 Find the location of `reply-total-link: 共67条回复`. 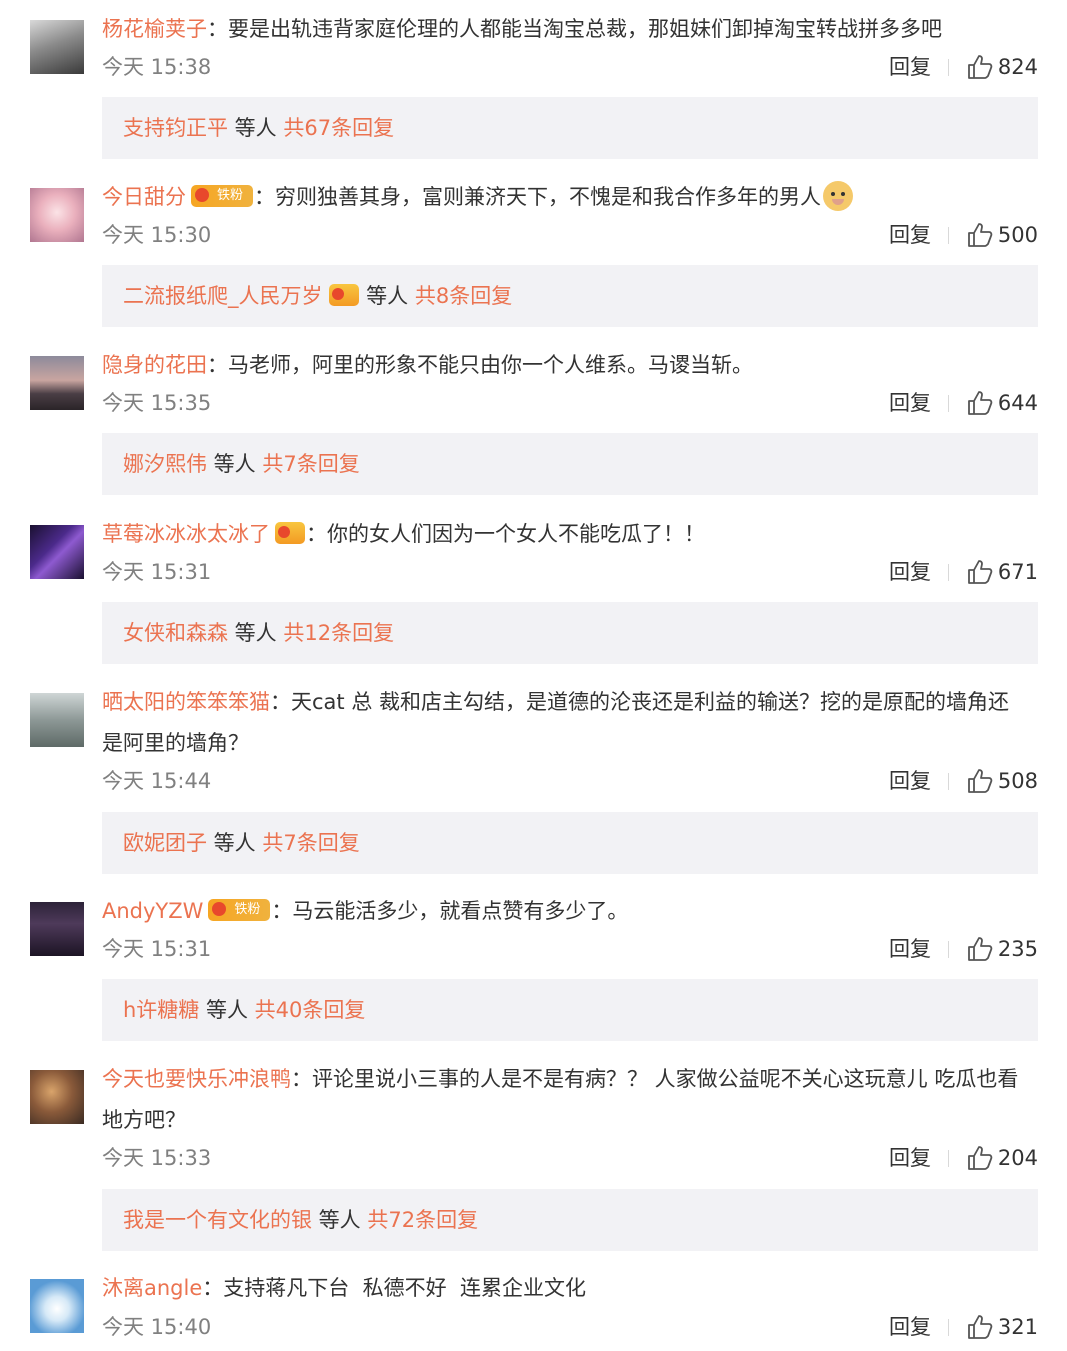

reply-total-link: 共67条回复 is located at coordinates (338, 128).